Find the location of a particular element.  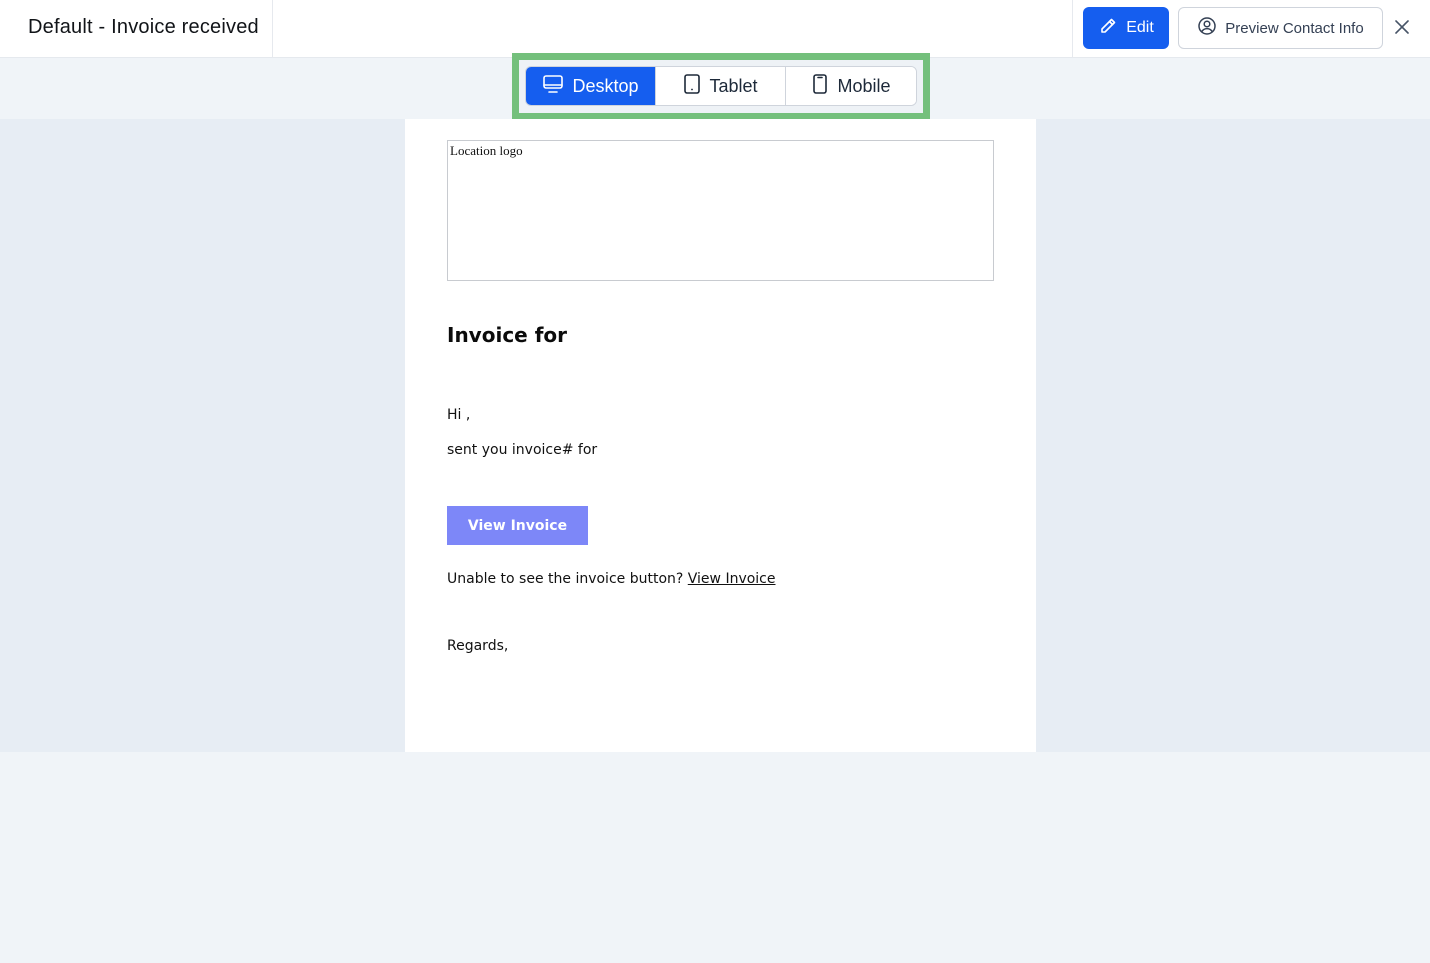

view-invoice-button: View Invoice is located at coordinates (517, 525).